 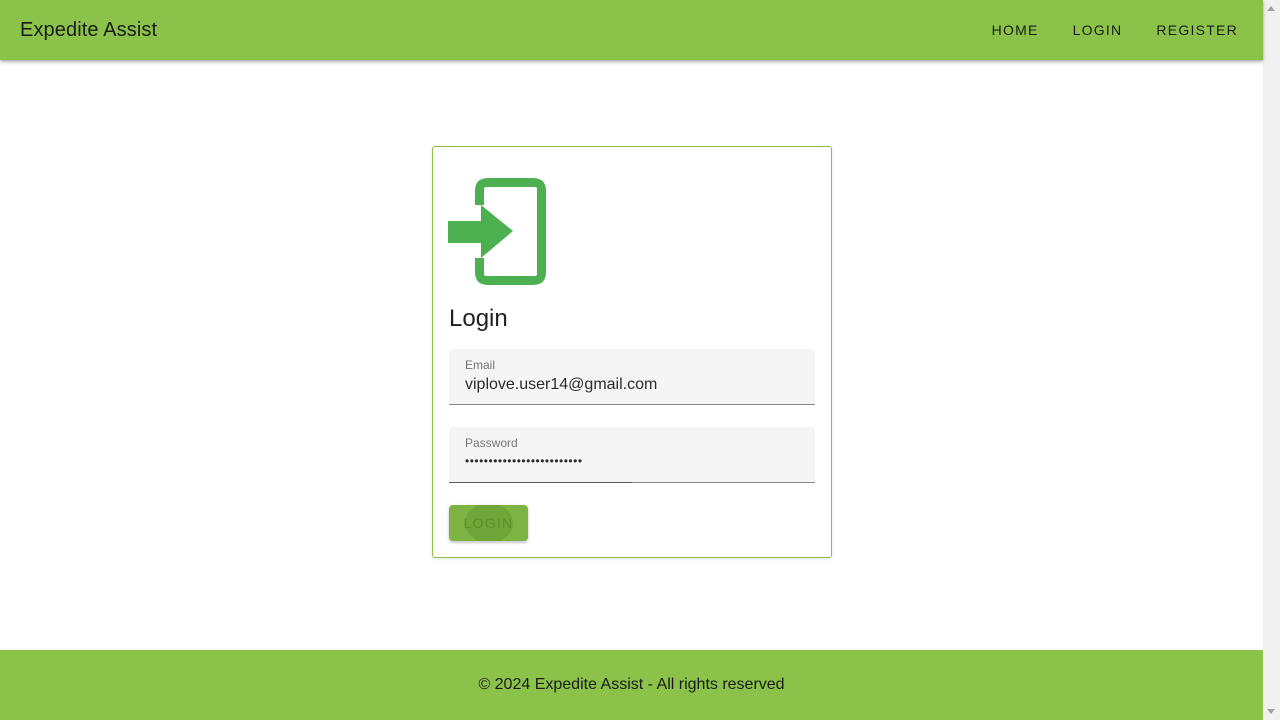 I want to click on password-underline, so click(x=540, y=482).